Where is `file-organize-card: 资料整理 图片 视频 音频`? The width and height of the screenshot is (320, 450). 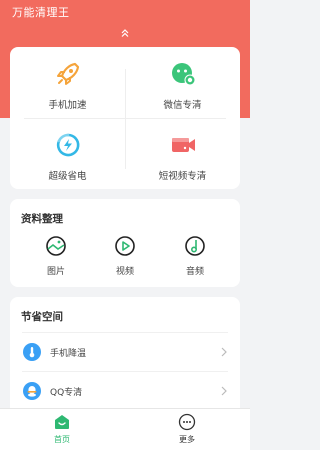
file-organize-card: 资料整理 图片 视频 音频 is located at coordinates (125, 243).